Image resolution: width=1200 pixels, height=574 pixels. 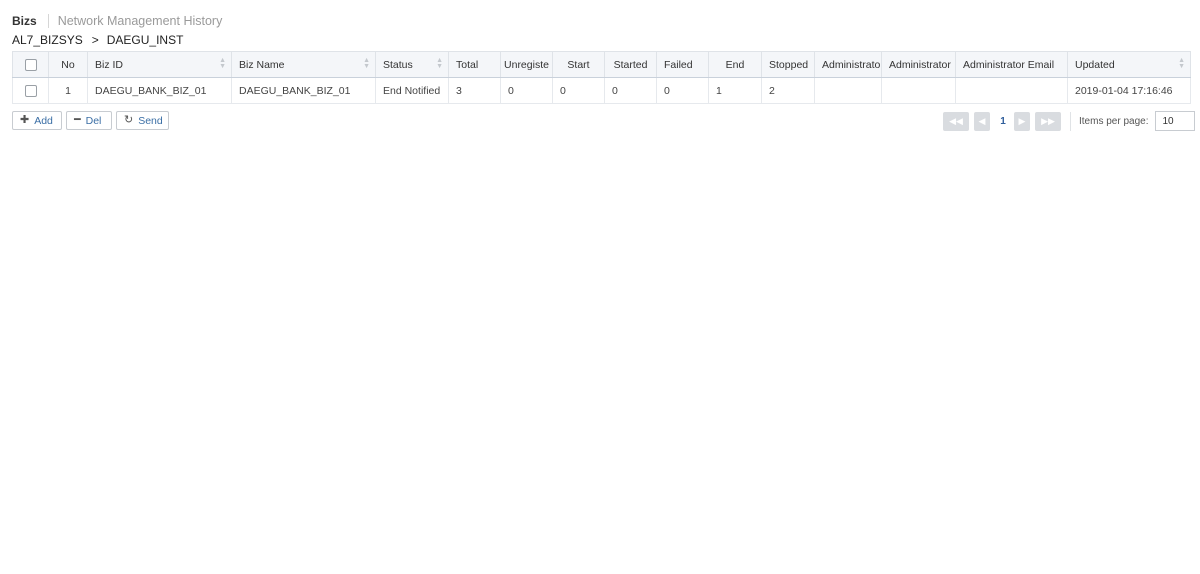 What do you see at coordinates (262, 64) in the screenshot?
I see `header-biz-name-label: Biz Name` at bounding box center [262, 64].